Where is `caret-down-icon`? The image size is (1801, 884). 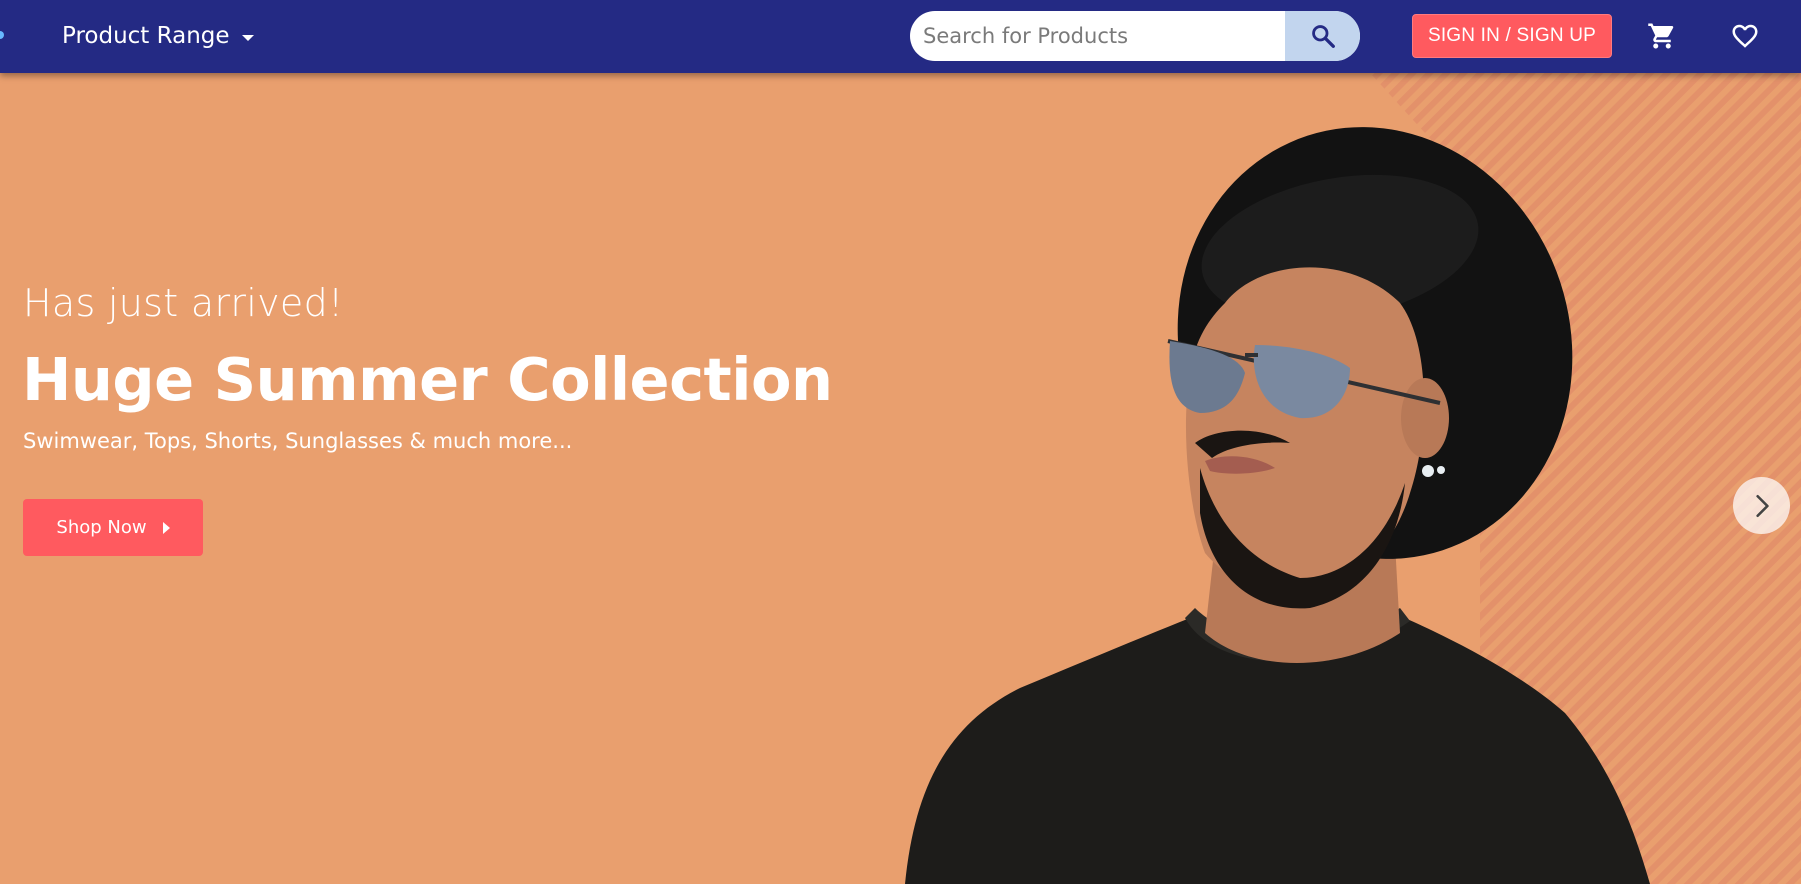 caret-down-icon is located at coordinates (247, 38).